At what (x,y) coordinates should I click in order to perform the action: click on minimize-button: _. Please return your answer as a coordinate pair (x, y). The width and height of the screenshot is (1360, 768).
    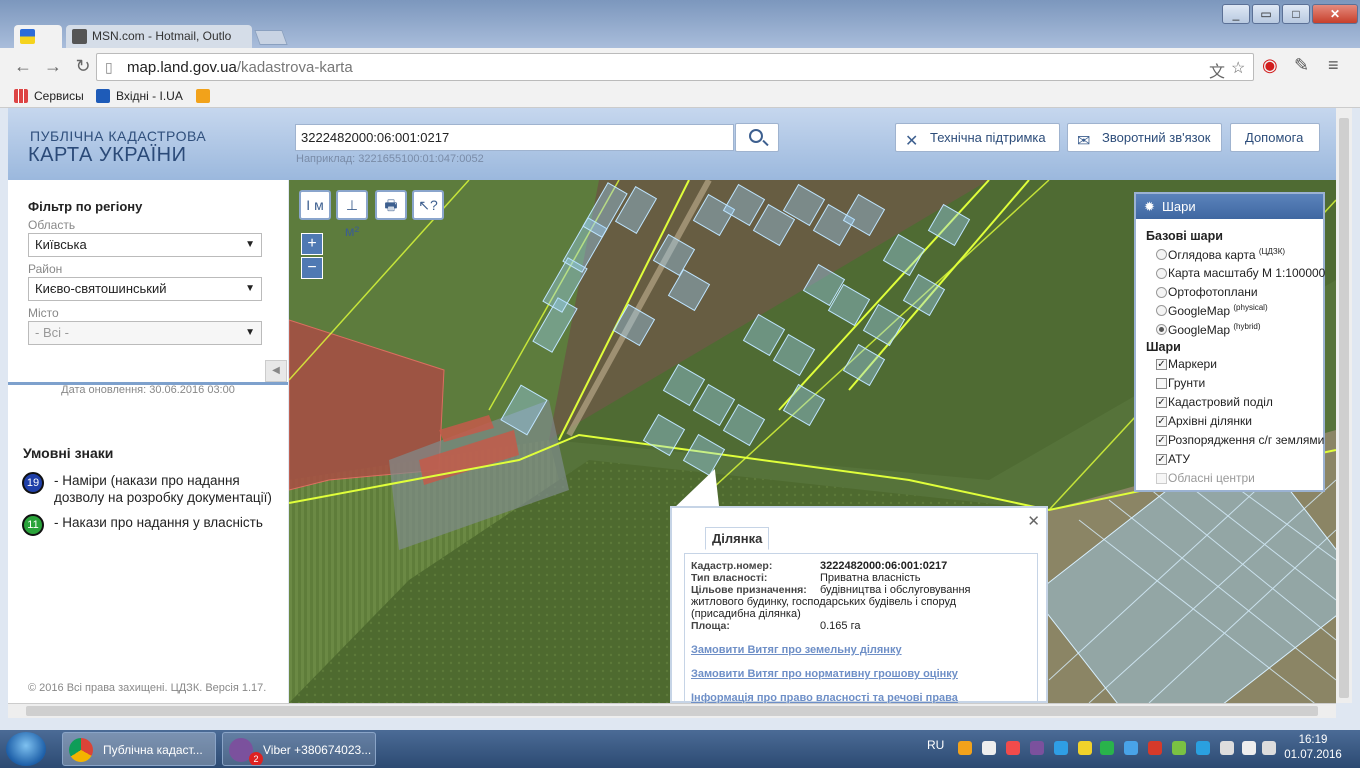
    Looking at the image, I should click on (1236, 14).